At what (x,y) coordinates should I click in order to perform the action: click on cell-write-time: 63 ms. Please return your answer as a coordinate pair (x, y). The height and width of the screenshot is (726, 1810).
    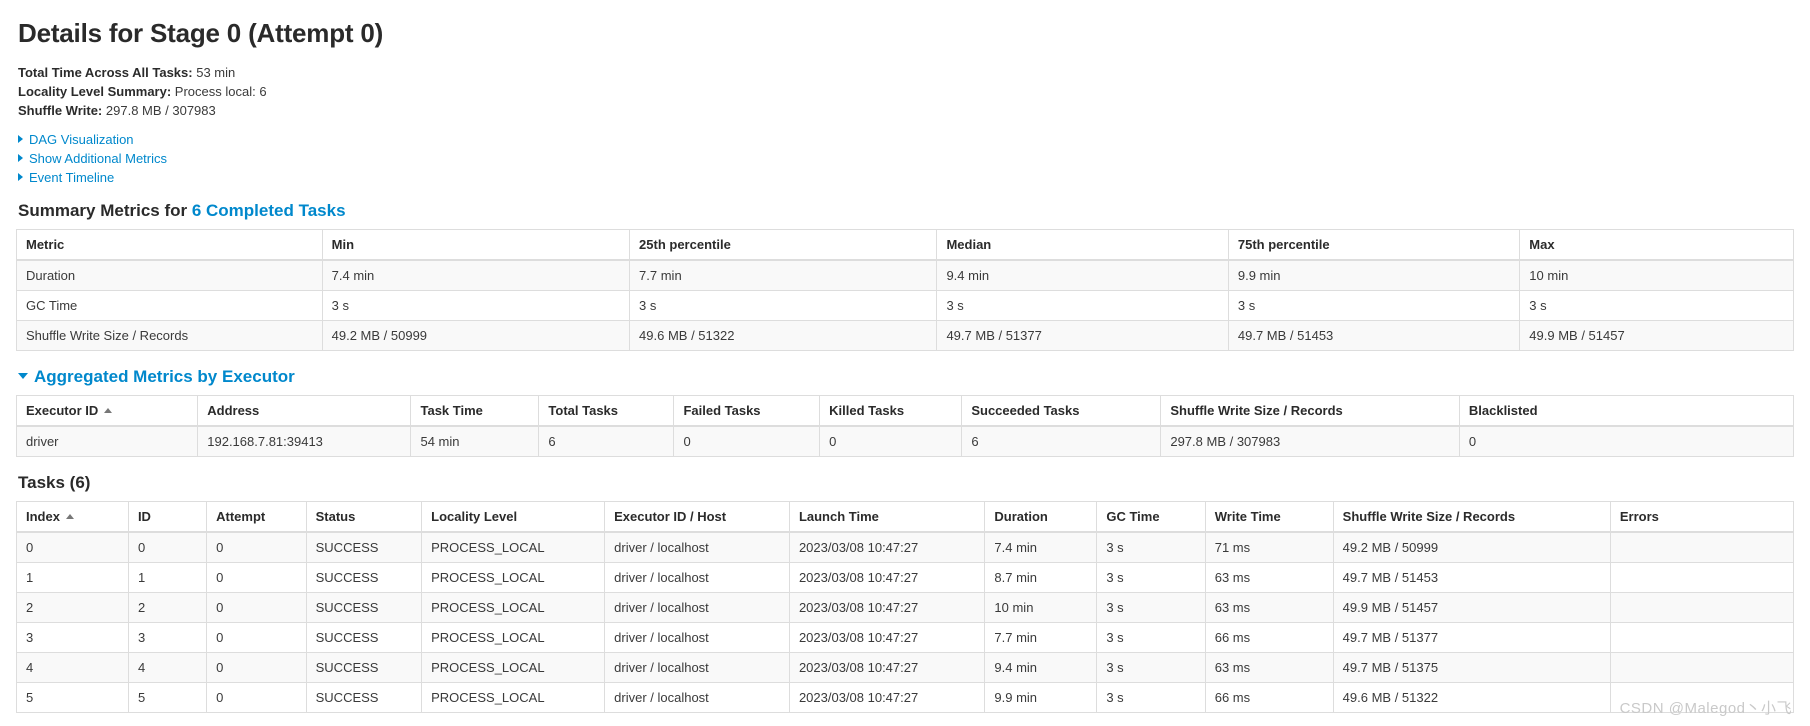
    Looking at the image, I should click on (1269, 577).